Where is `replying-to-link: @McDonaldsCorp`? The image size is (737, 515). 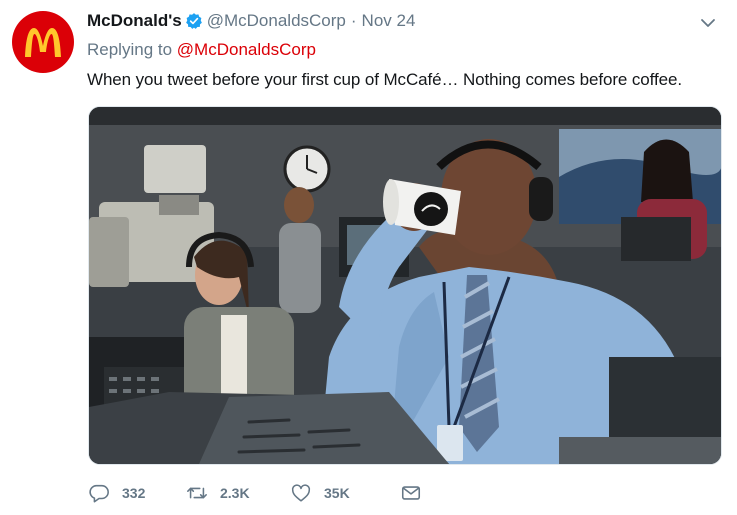 replying-to-link: @McDonaldsCorp is located at coordinates (246, 49).